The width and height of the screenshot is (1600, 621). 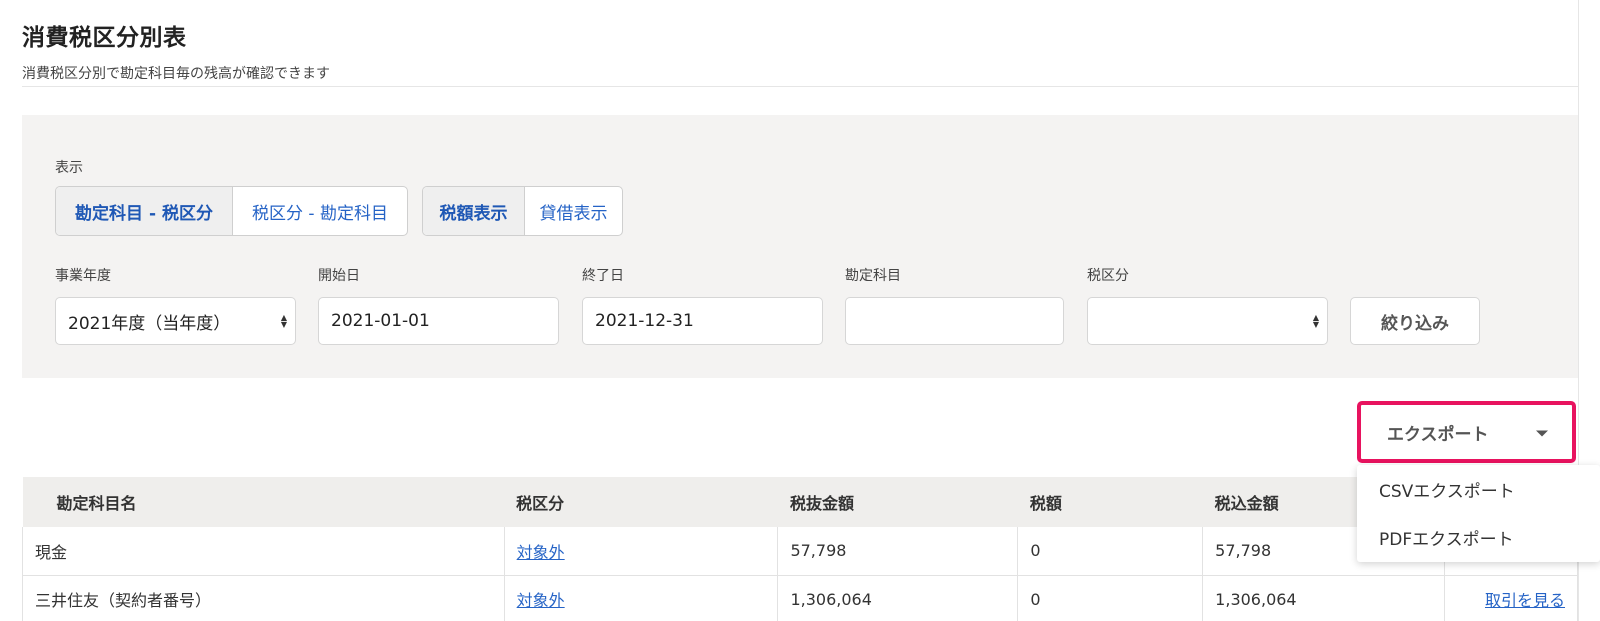 I want to click on display-label: 表示, so click(x=69, y=168).